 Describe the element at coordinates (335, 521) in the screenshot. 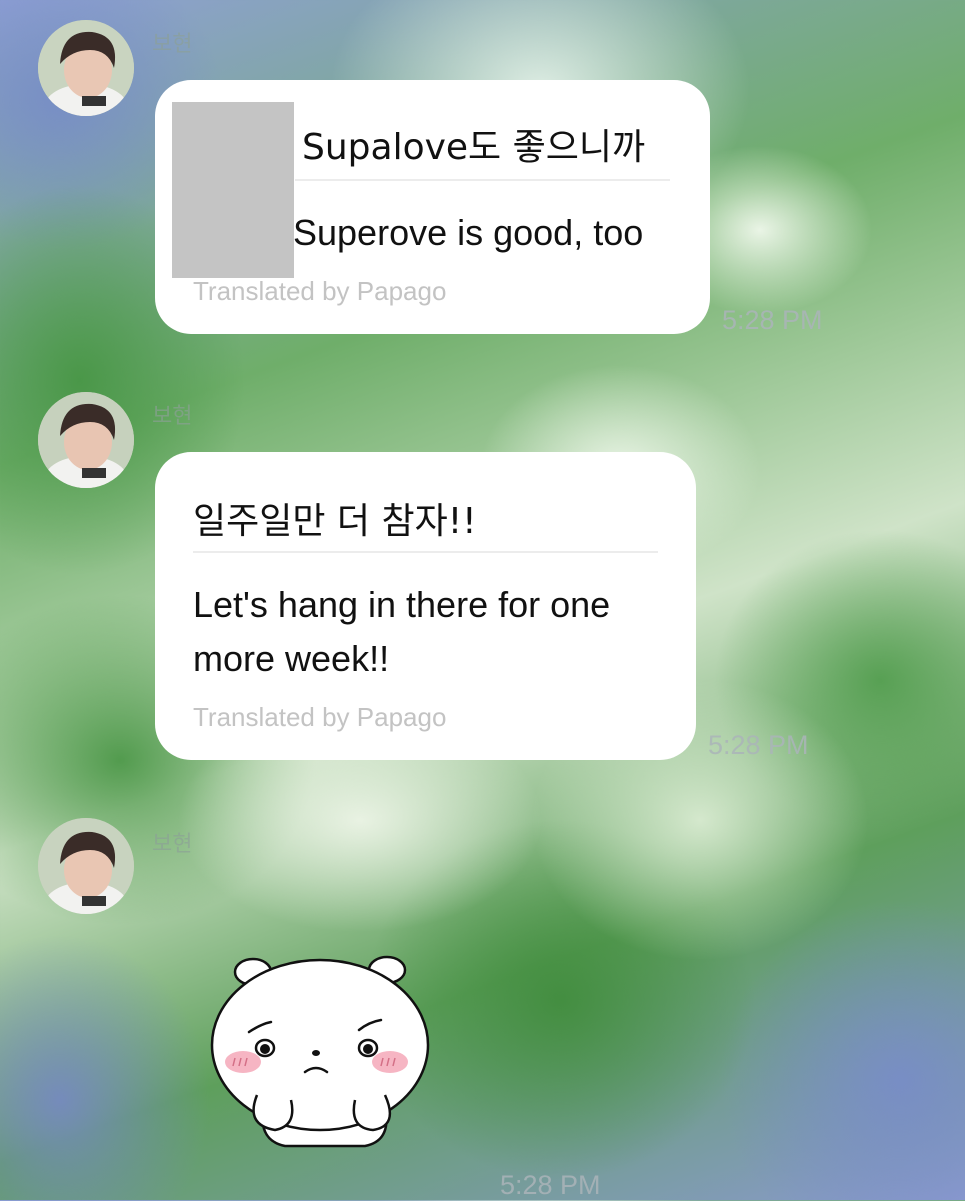

I see `original-text: 일주일만 더 참자!!` at that location.